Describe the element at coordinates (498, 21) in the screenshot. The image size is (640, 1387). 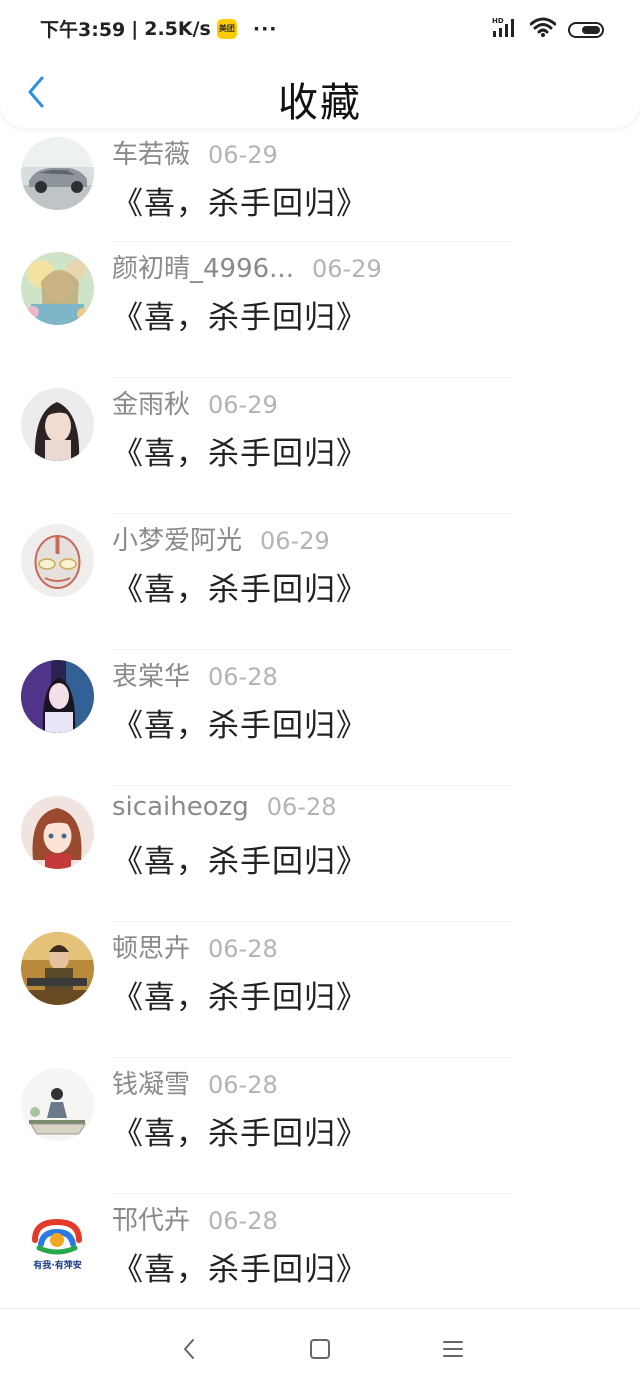
I see `network-type-label: HD` at that location.